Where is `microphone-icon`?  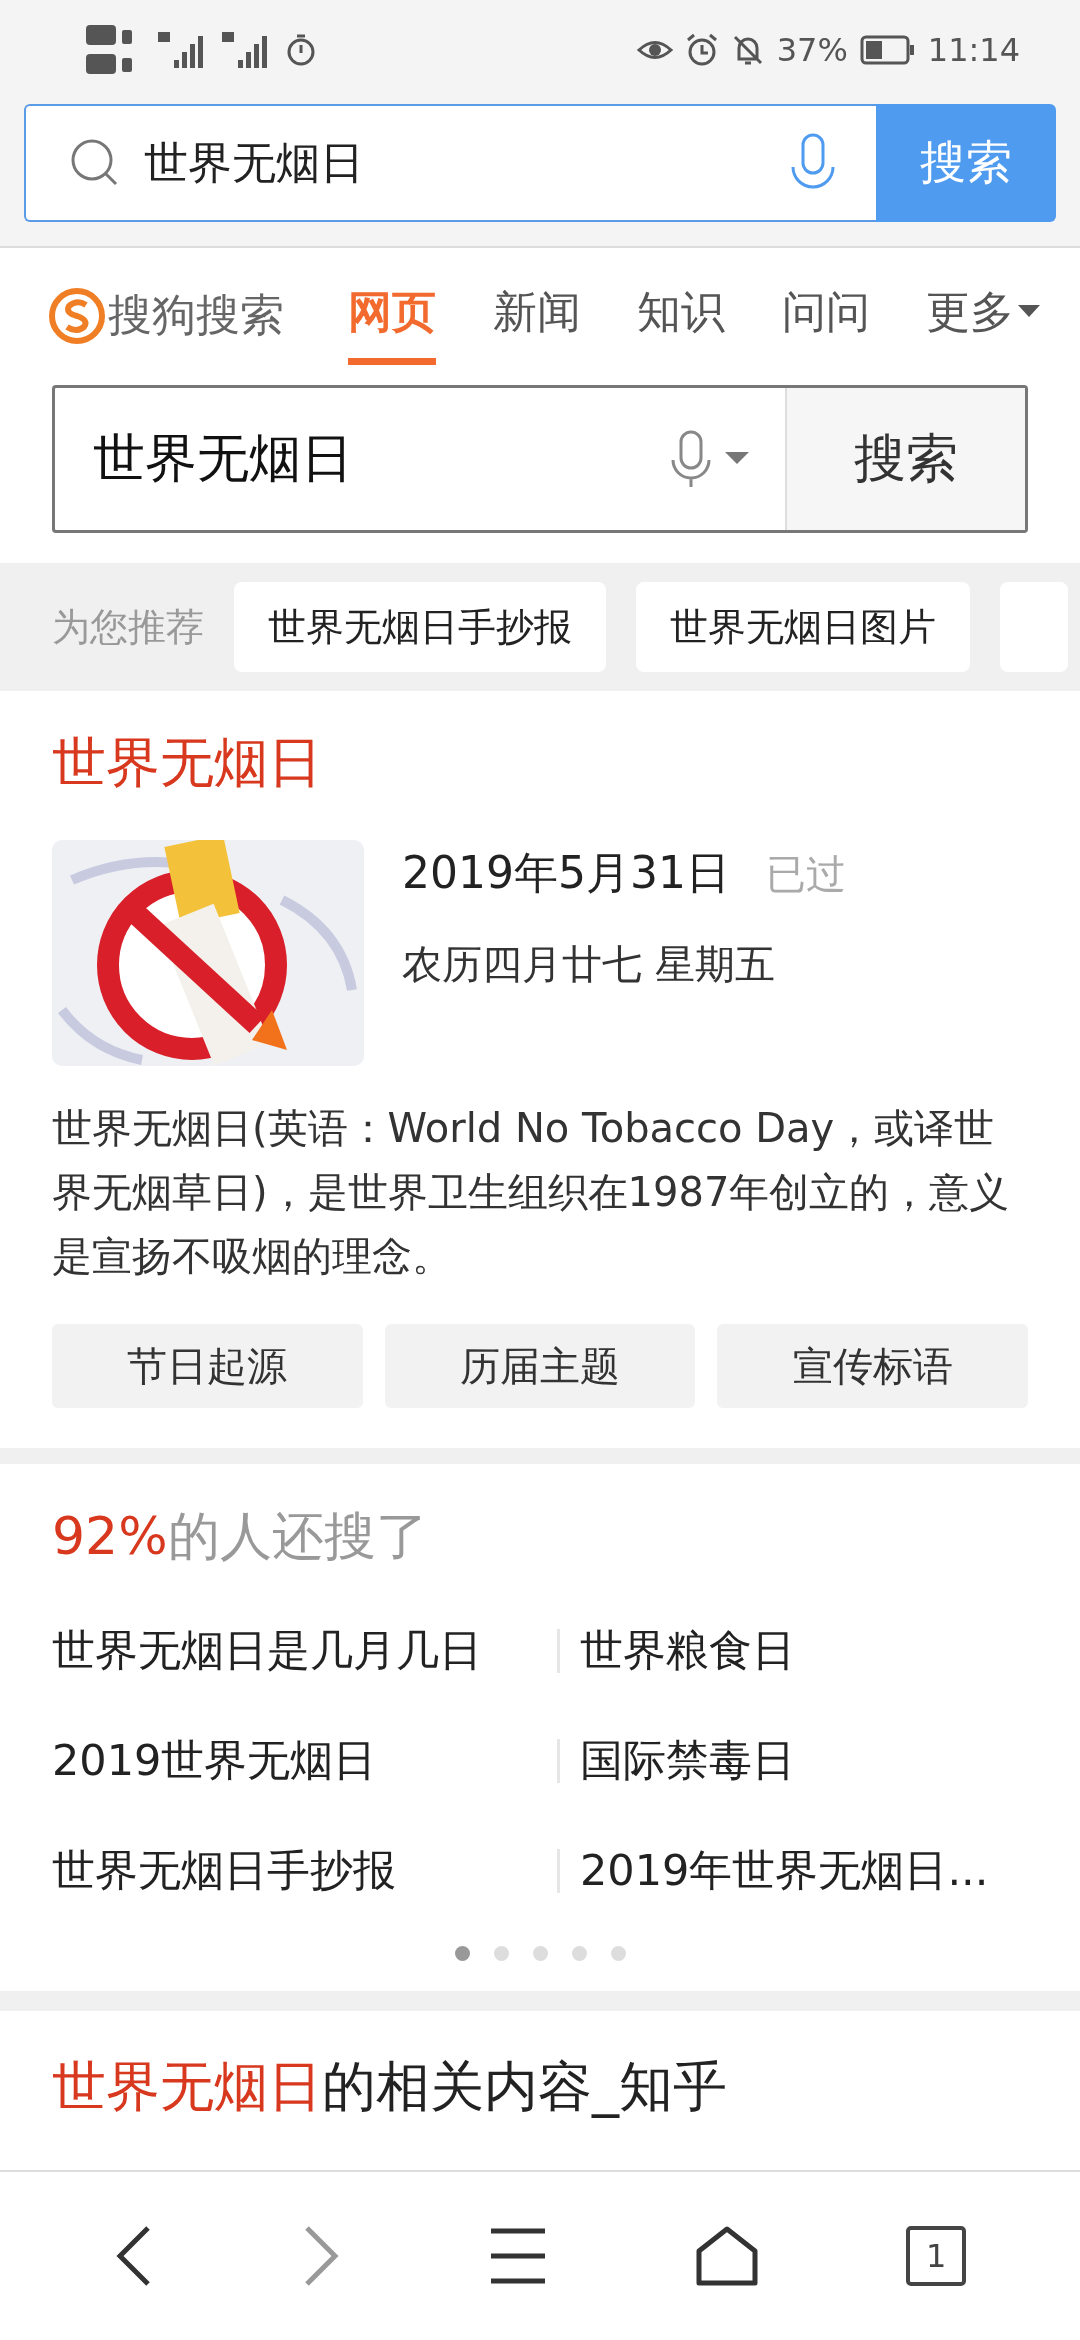
microphone-icon is located at coordinates (691, 459).